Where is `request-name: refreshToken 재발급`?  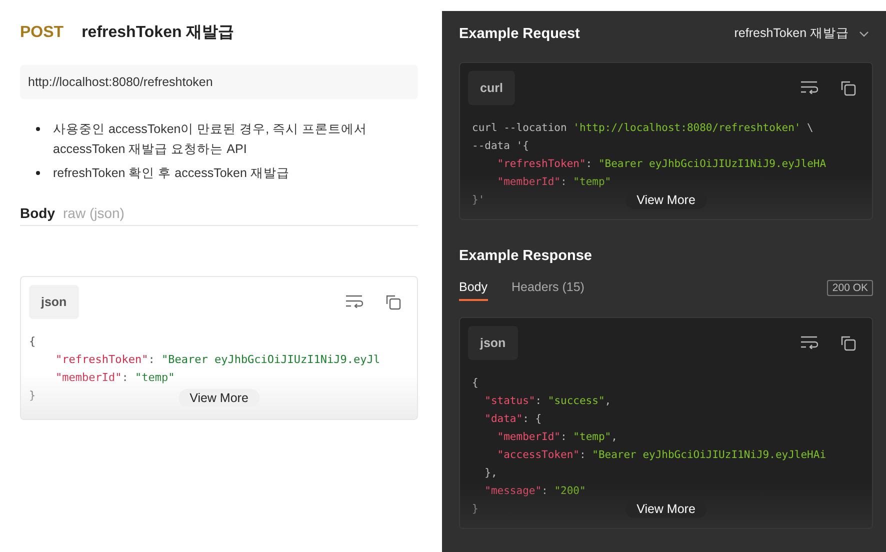
request-name: refreshToken 재발급 is located at coordinates (158, 33).